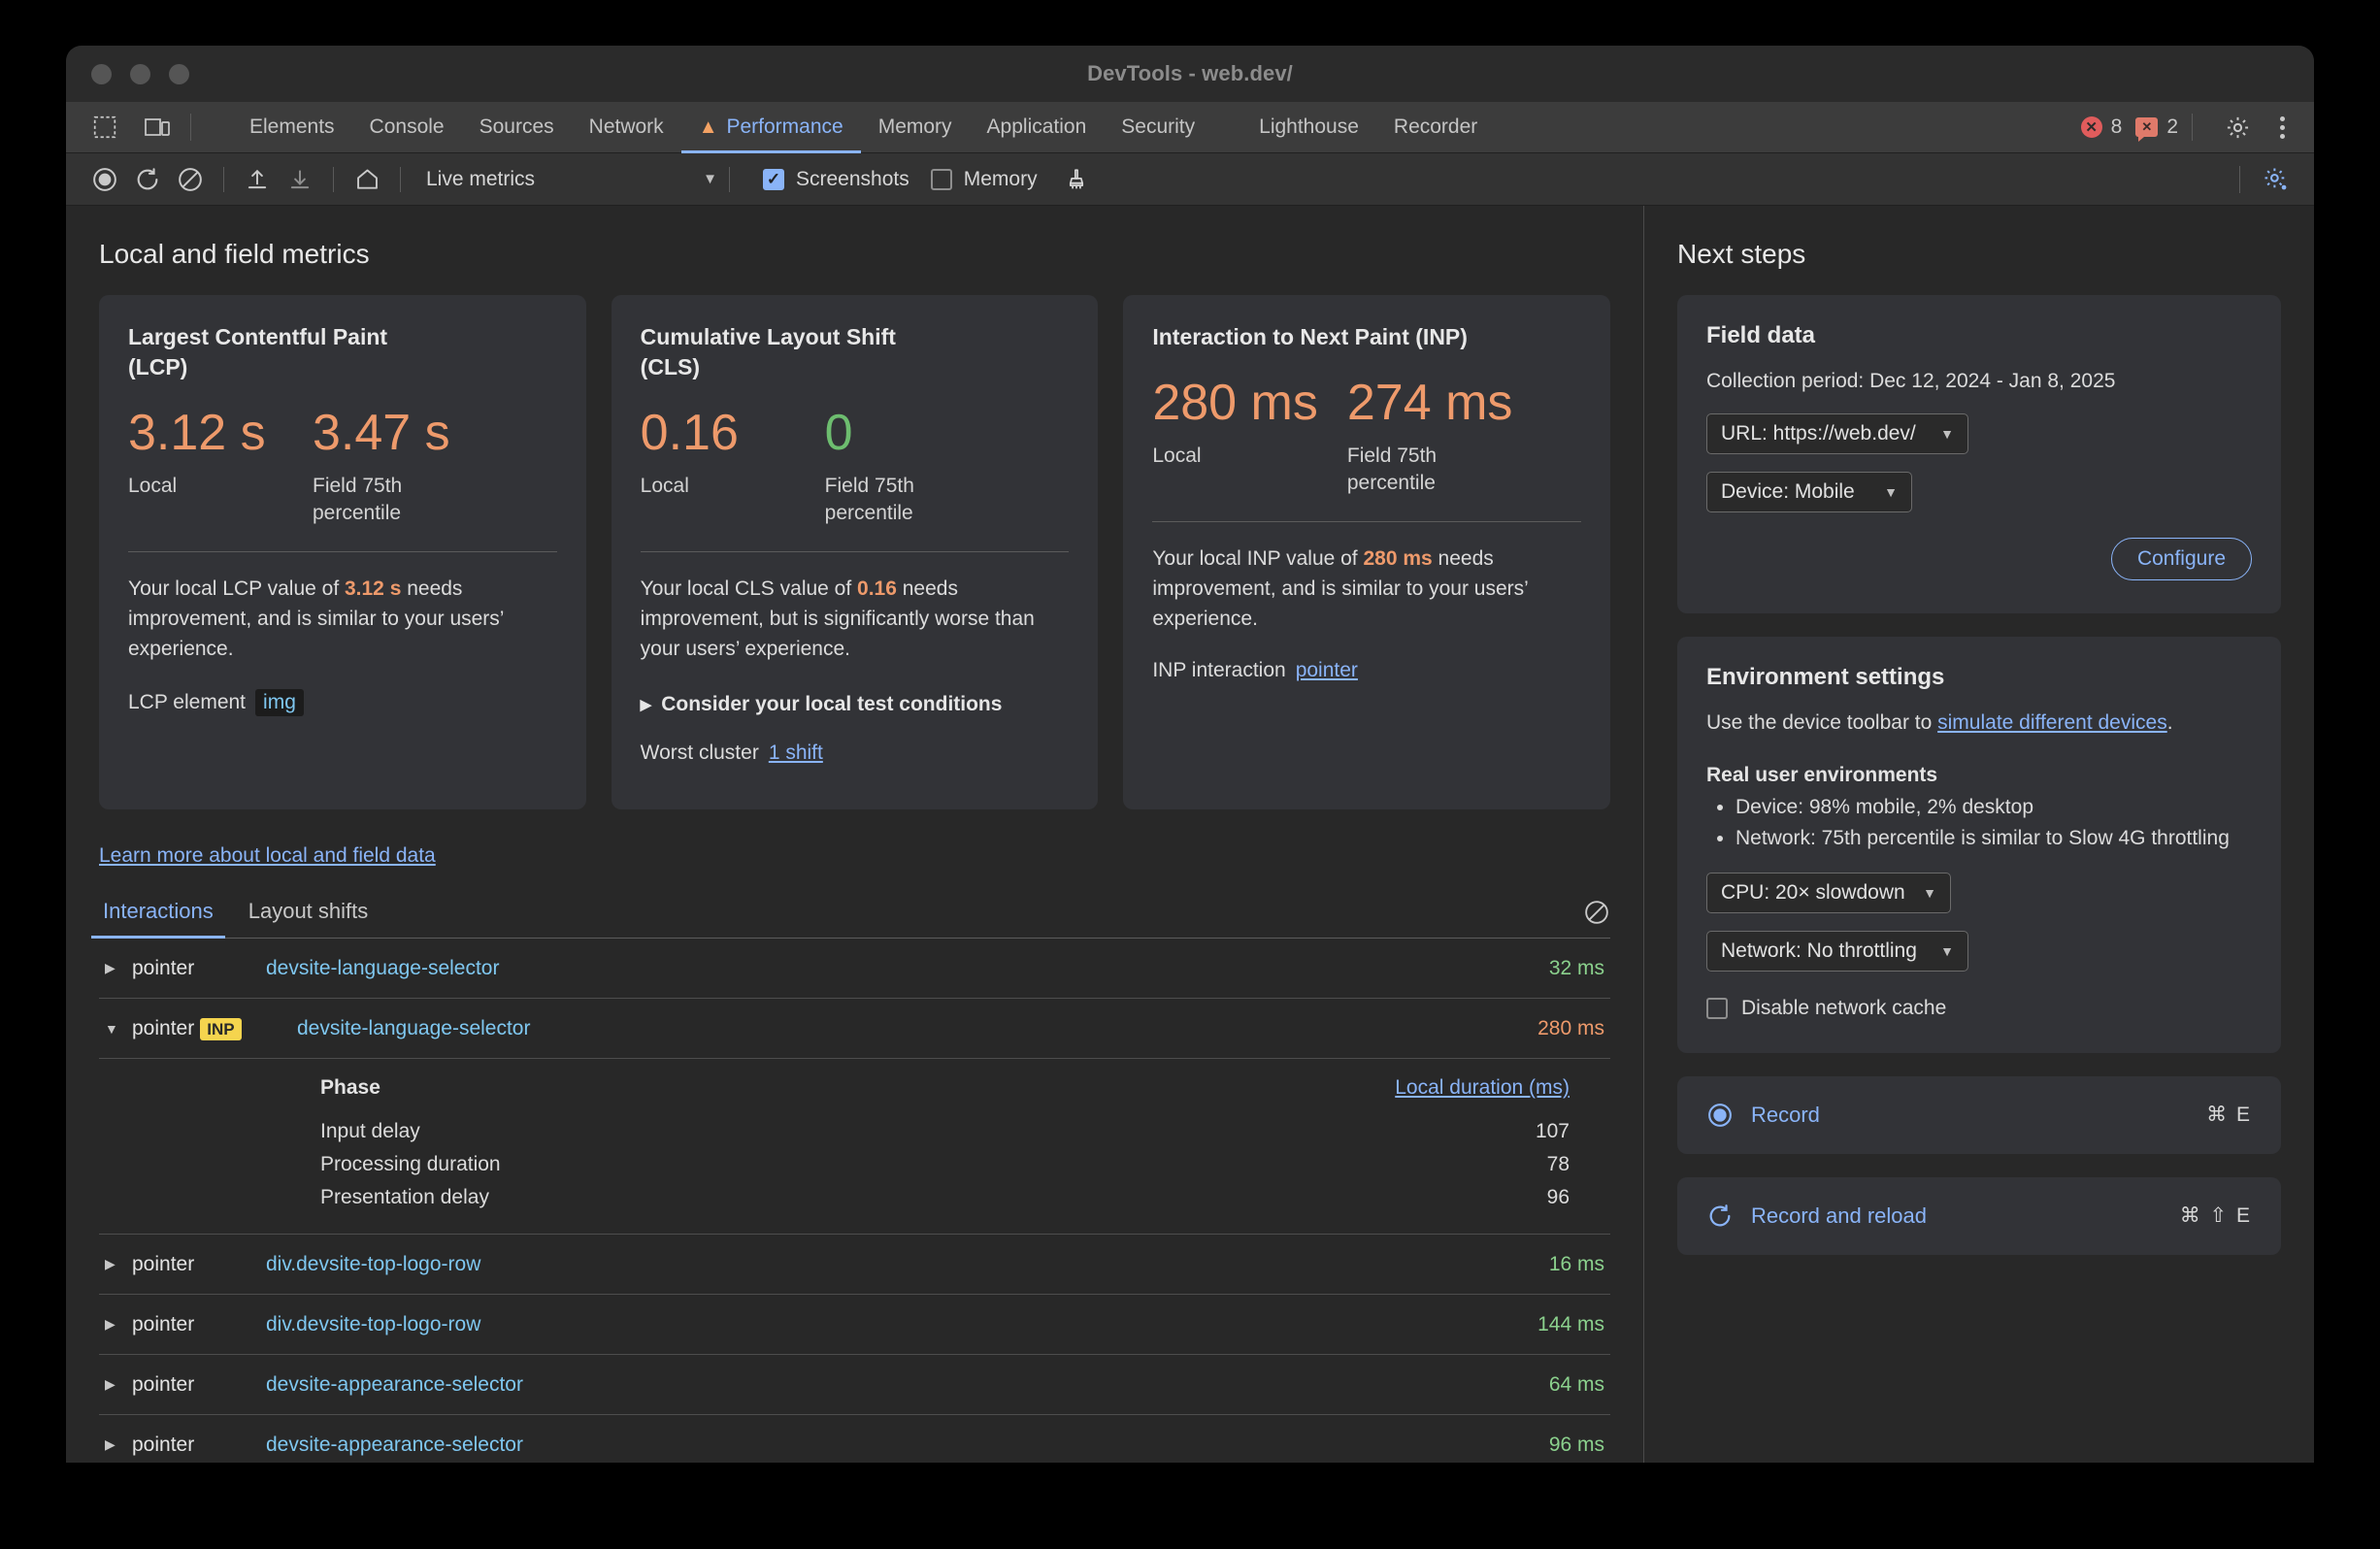 Image resolution: width=2380 pixels, height=1549 pixels. Describe the element at coordinates (838, 433) in the screenshot. I see `field-value: 0` at that location.